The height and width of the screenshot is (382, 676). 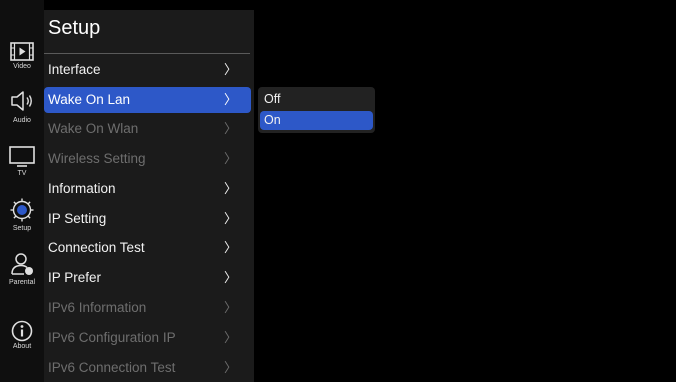 I want to click on menu-item-label: Wake On Lan, so click(x=89, y=99).